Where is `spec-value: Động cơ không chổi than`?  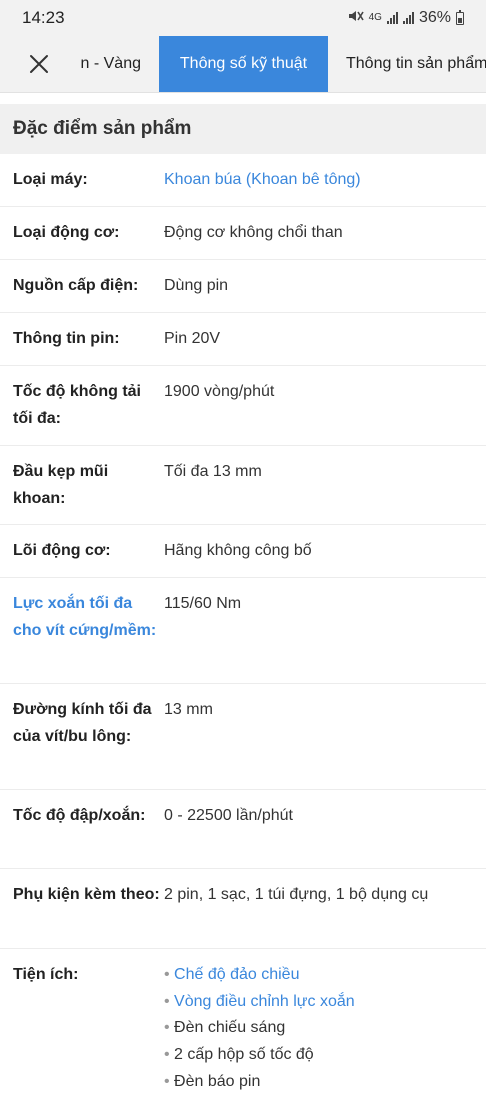
spec-value: Động cơ không chổi than is located at coordinates (253, 232).